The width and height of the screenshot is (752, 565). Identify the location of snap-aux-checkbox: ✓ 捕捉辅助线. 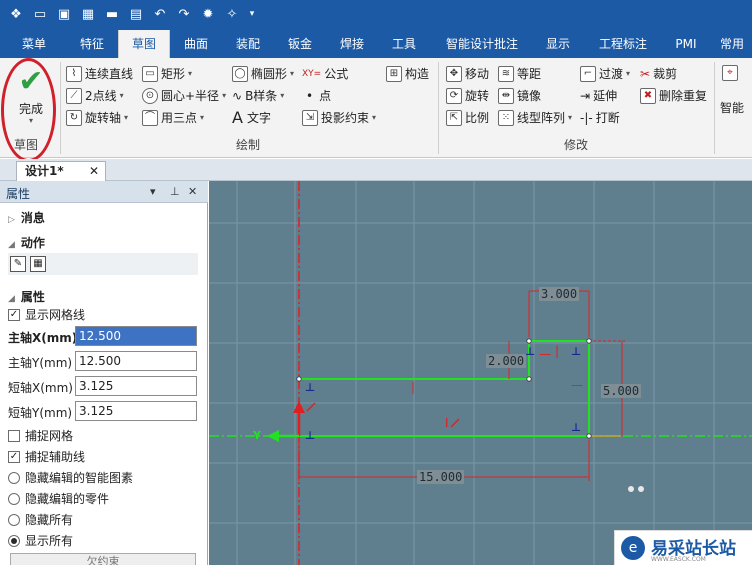
(46, 456).